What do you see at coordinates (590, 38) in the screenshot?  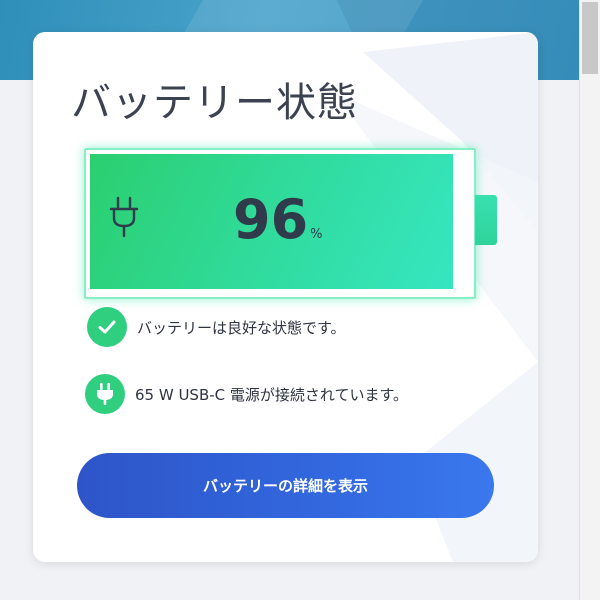 I see `scrollbar-thumb` at bounding box center [590, 38].